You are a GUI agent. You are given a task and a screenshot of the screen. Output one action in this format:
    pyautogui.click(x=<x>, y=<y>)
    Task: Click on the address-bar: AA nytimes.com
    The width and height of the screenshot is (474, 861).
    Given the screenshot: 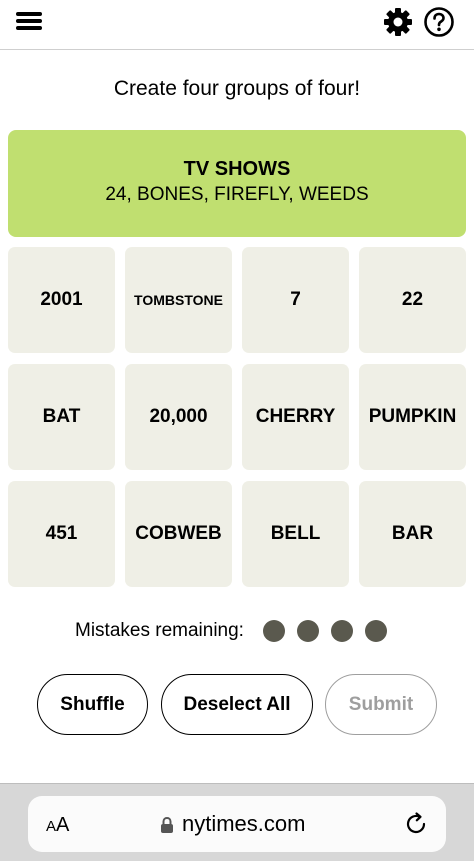 What is the action you would take?
    pyautogui.click(x=237, y=824)
    